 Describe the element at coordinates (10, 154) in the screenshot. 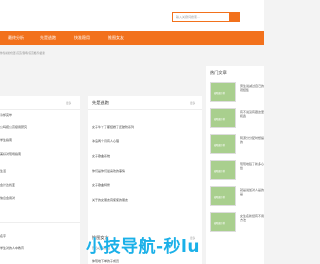

I see `list-item: 美好对现场指南` at that location.